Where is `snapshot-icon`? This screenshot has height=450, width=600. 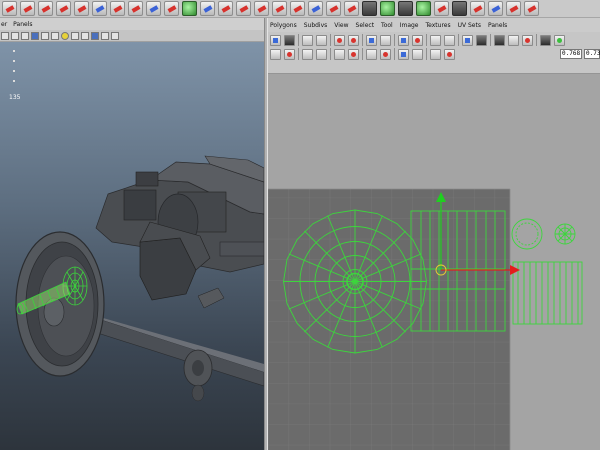
snapshot-icon is located at coordinates (531, 8).